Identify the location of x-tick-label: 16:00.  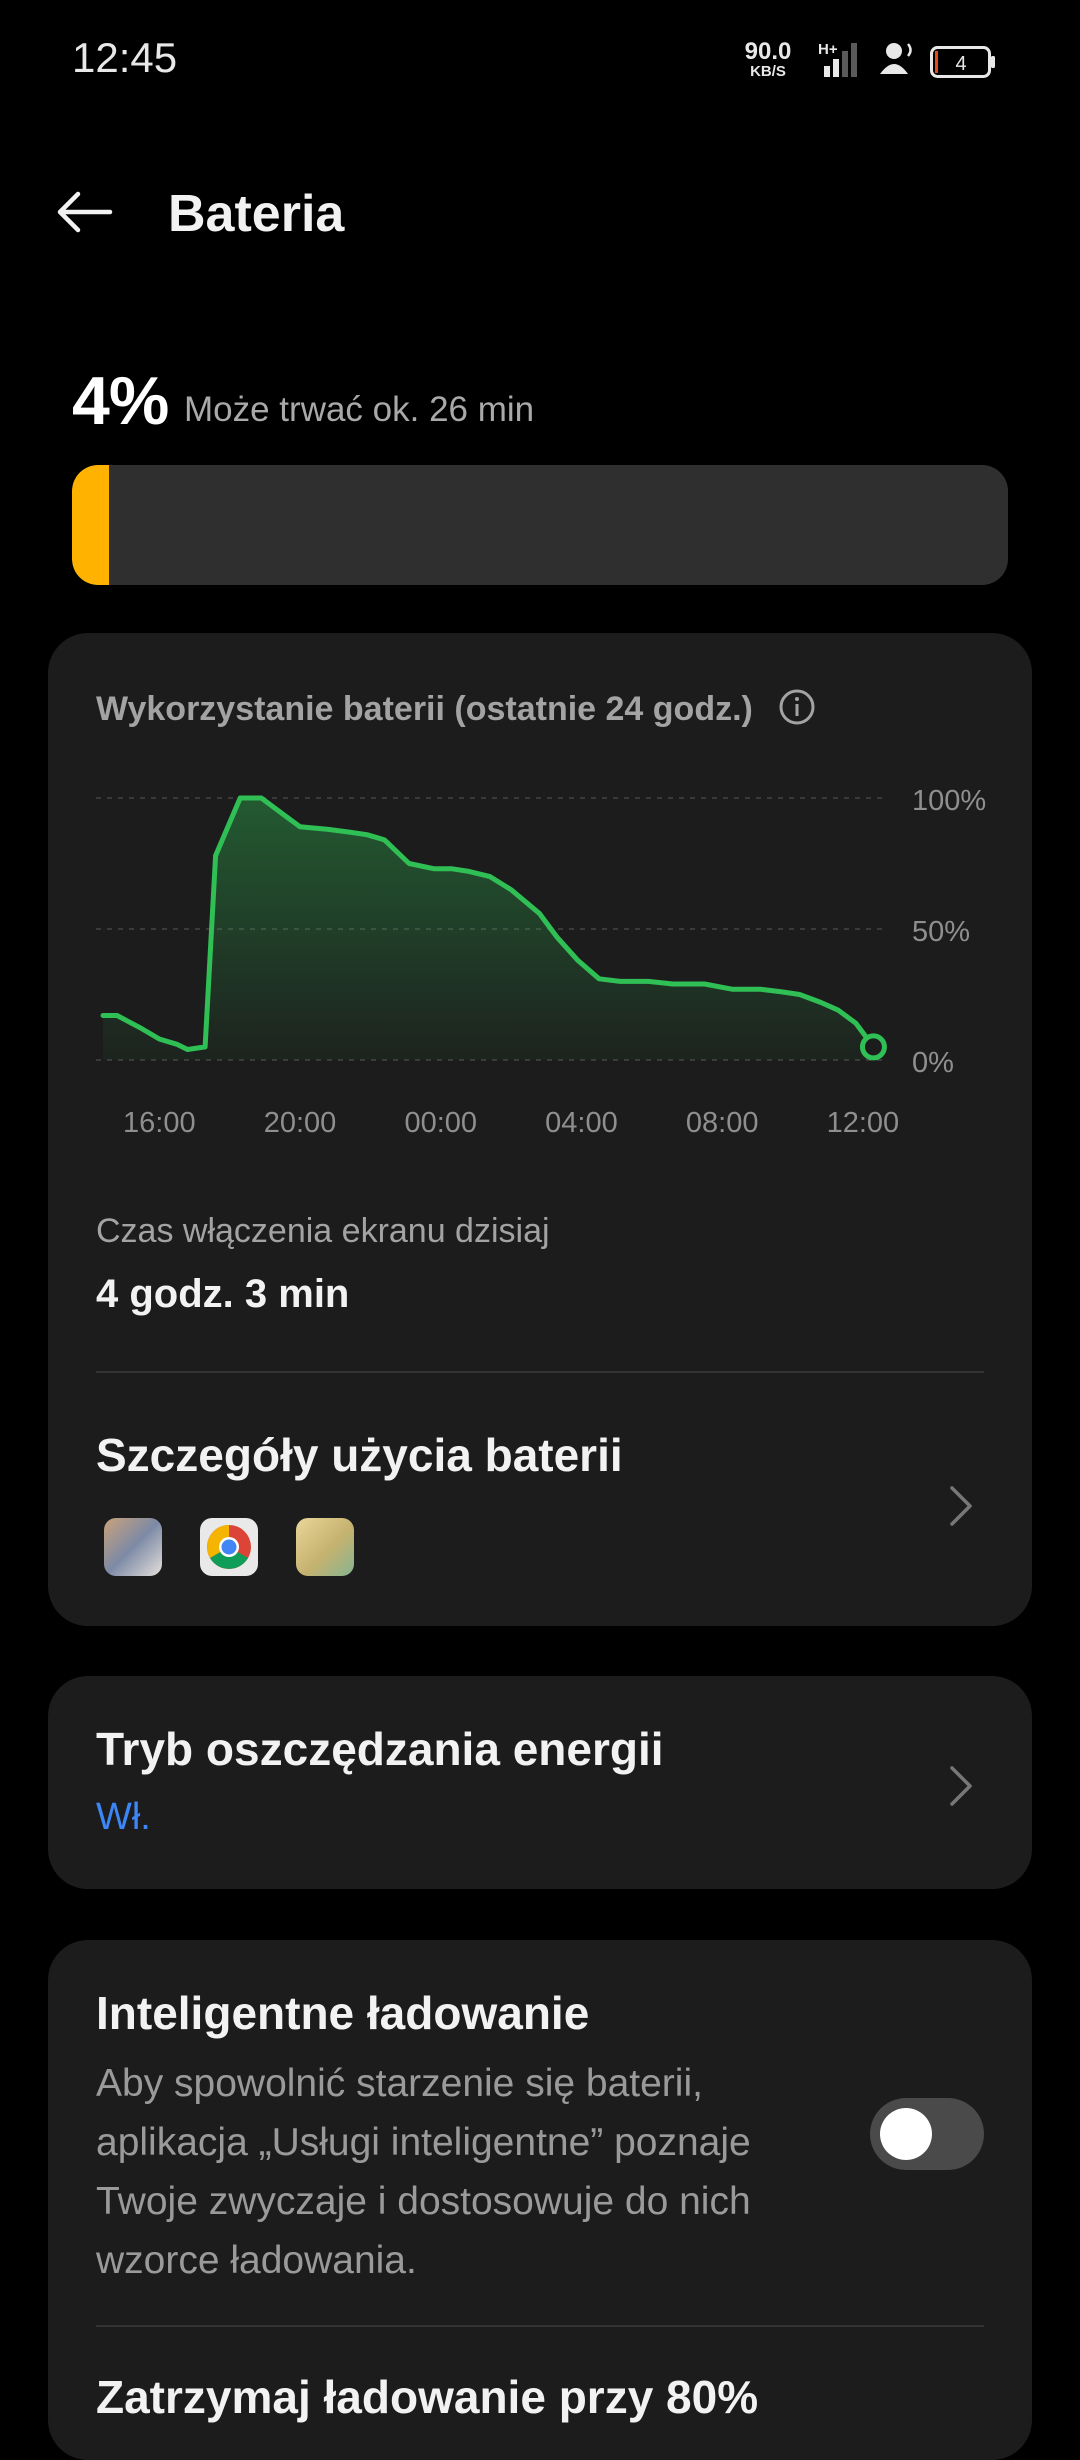
(159, 1123).